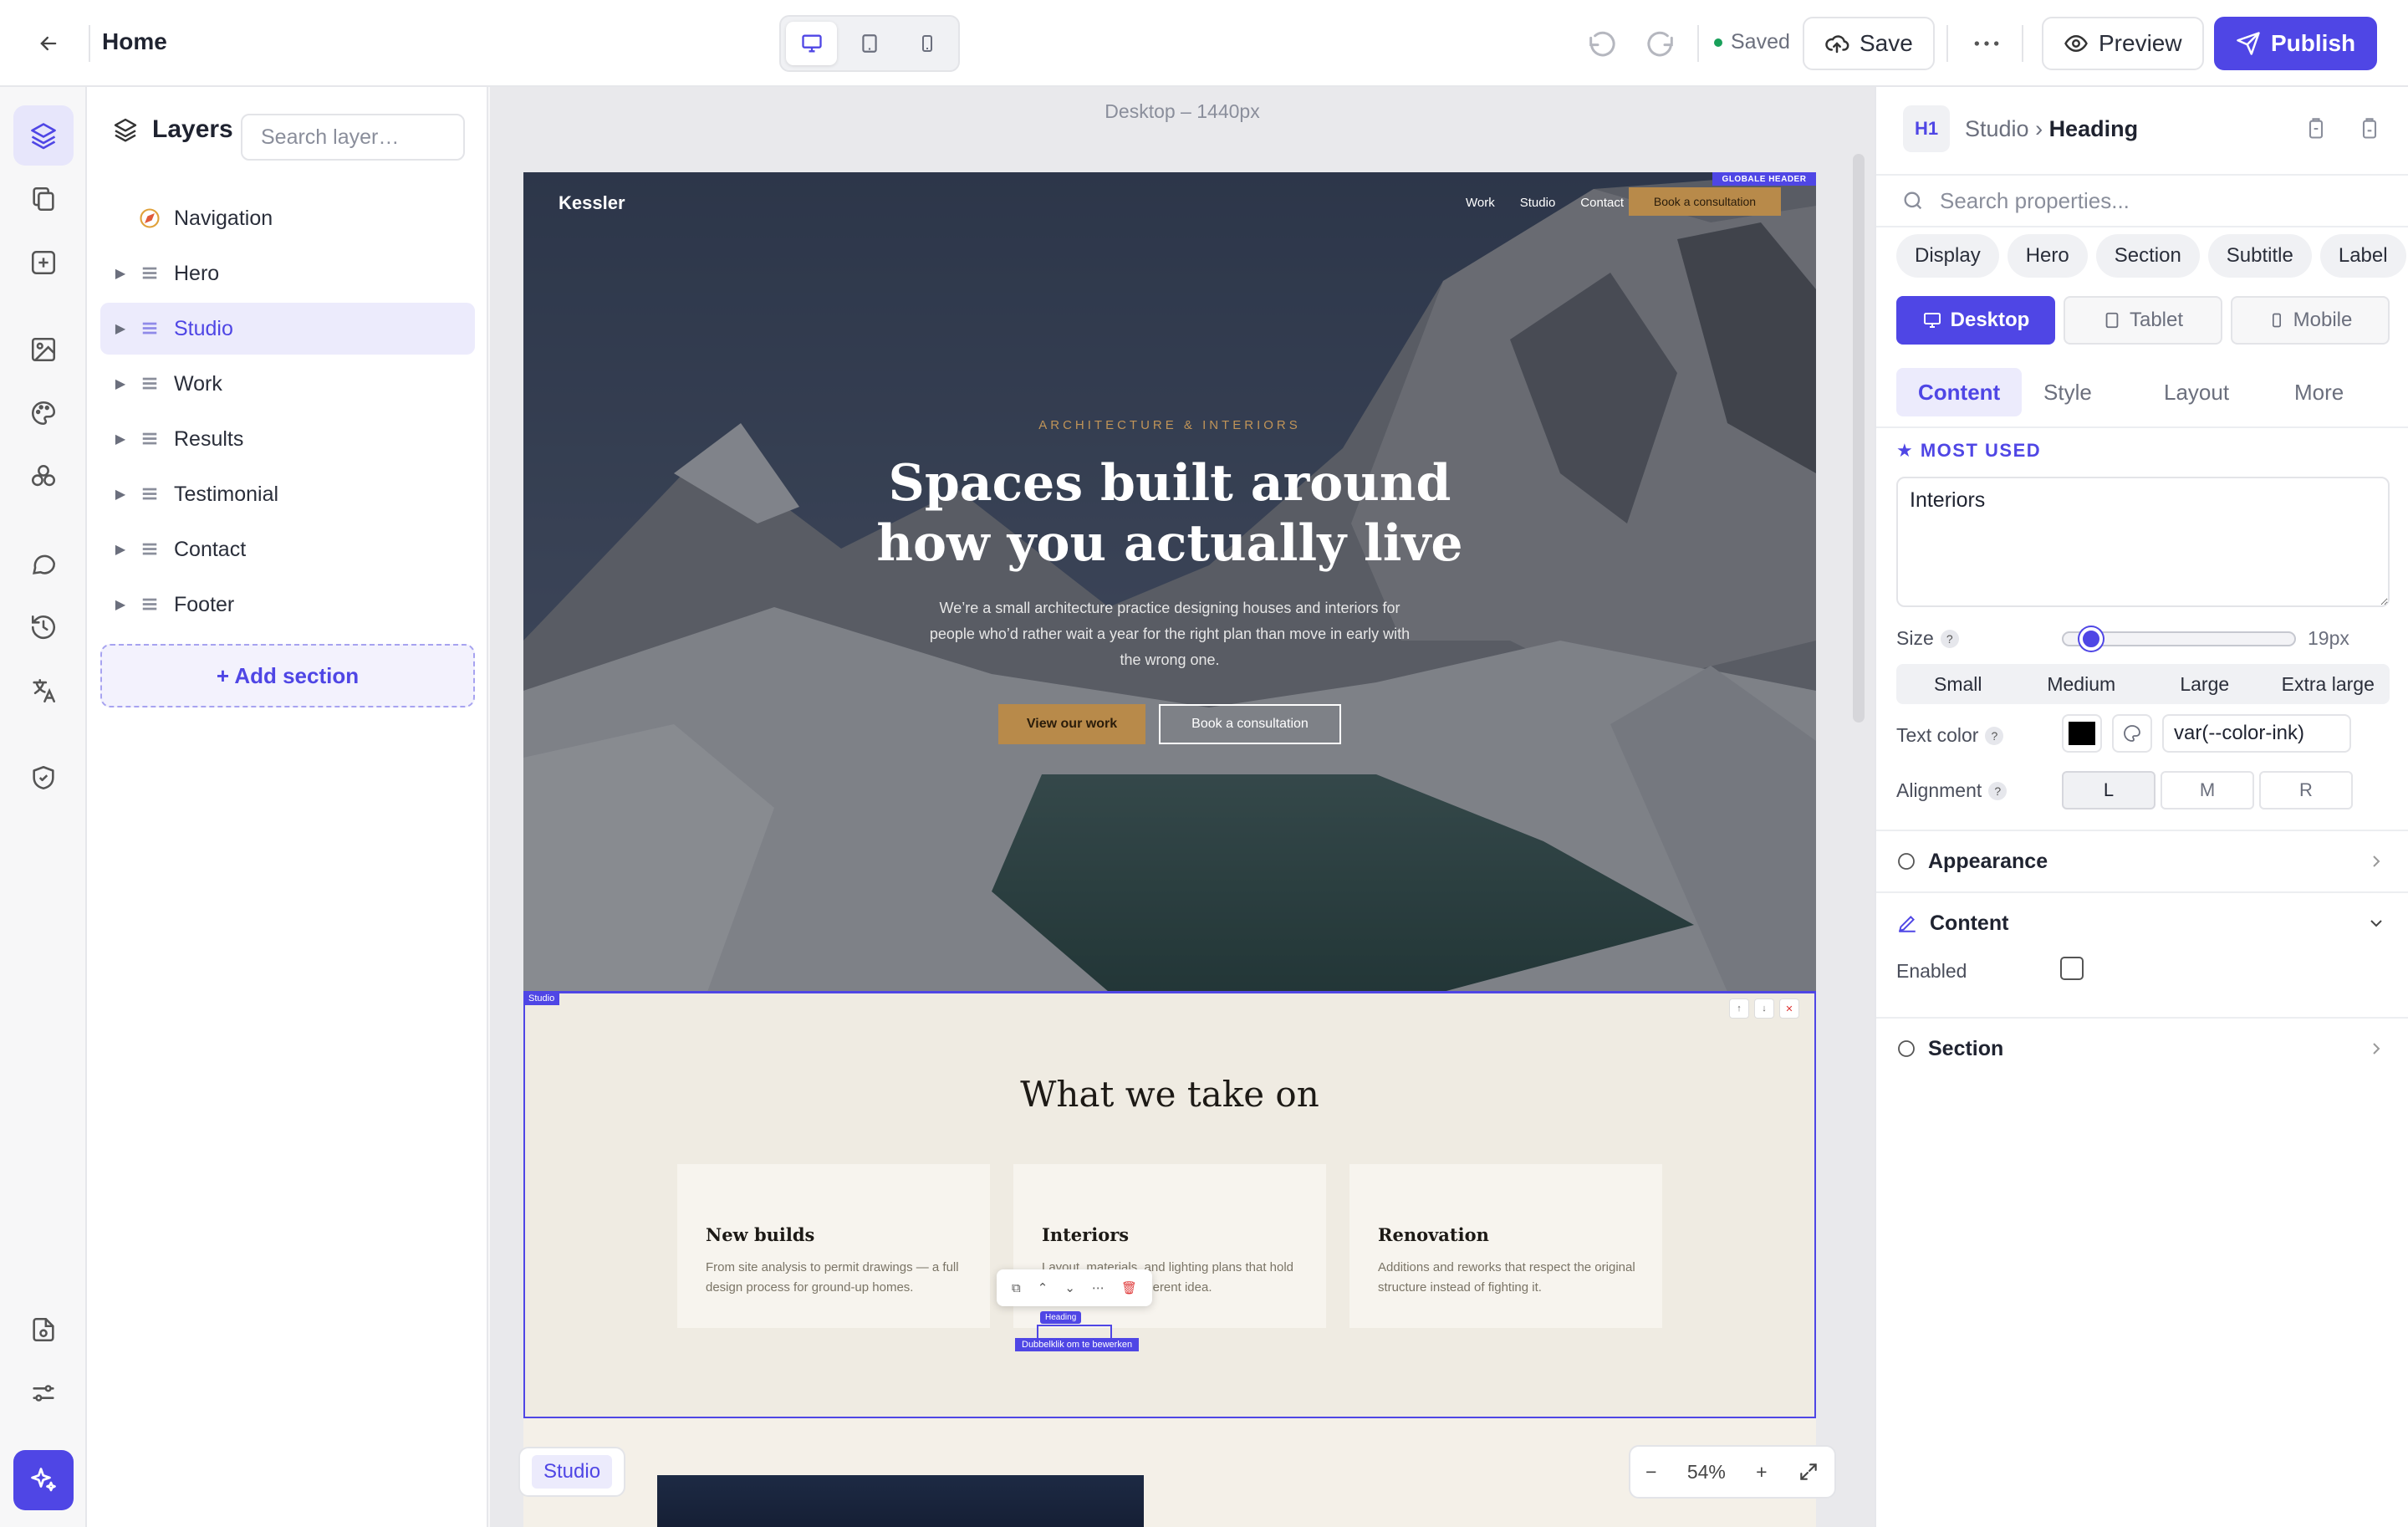 This screenshot has height=1527, width=2408. I want to click on publish-button: Publish, so click(2296, 44).